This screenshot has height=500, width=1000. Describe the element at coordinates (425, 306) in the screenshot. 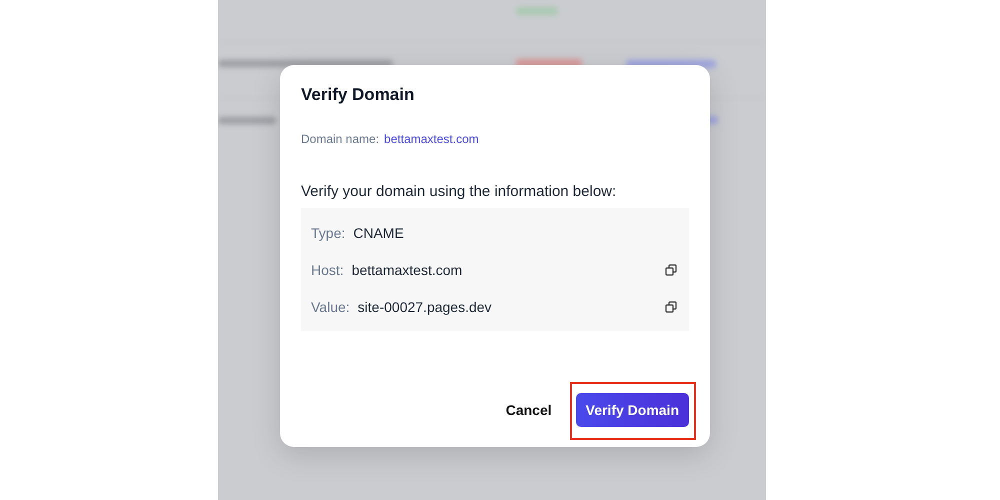

I see `record-value: site-00027.pages.dev` at that location.